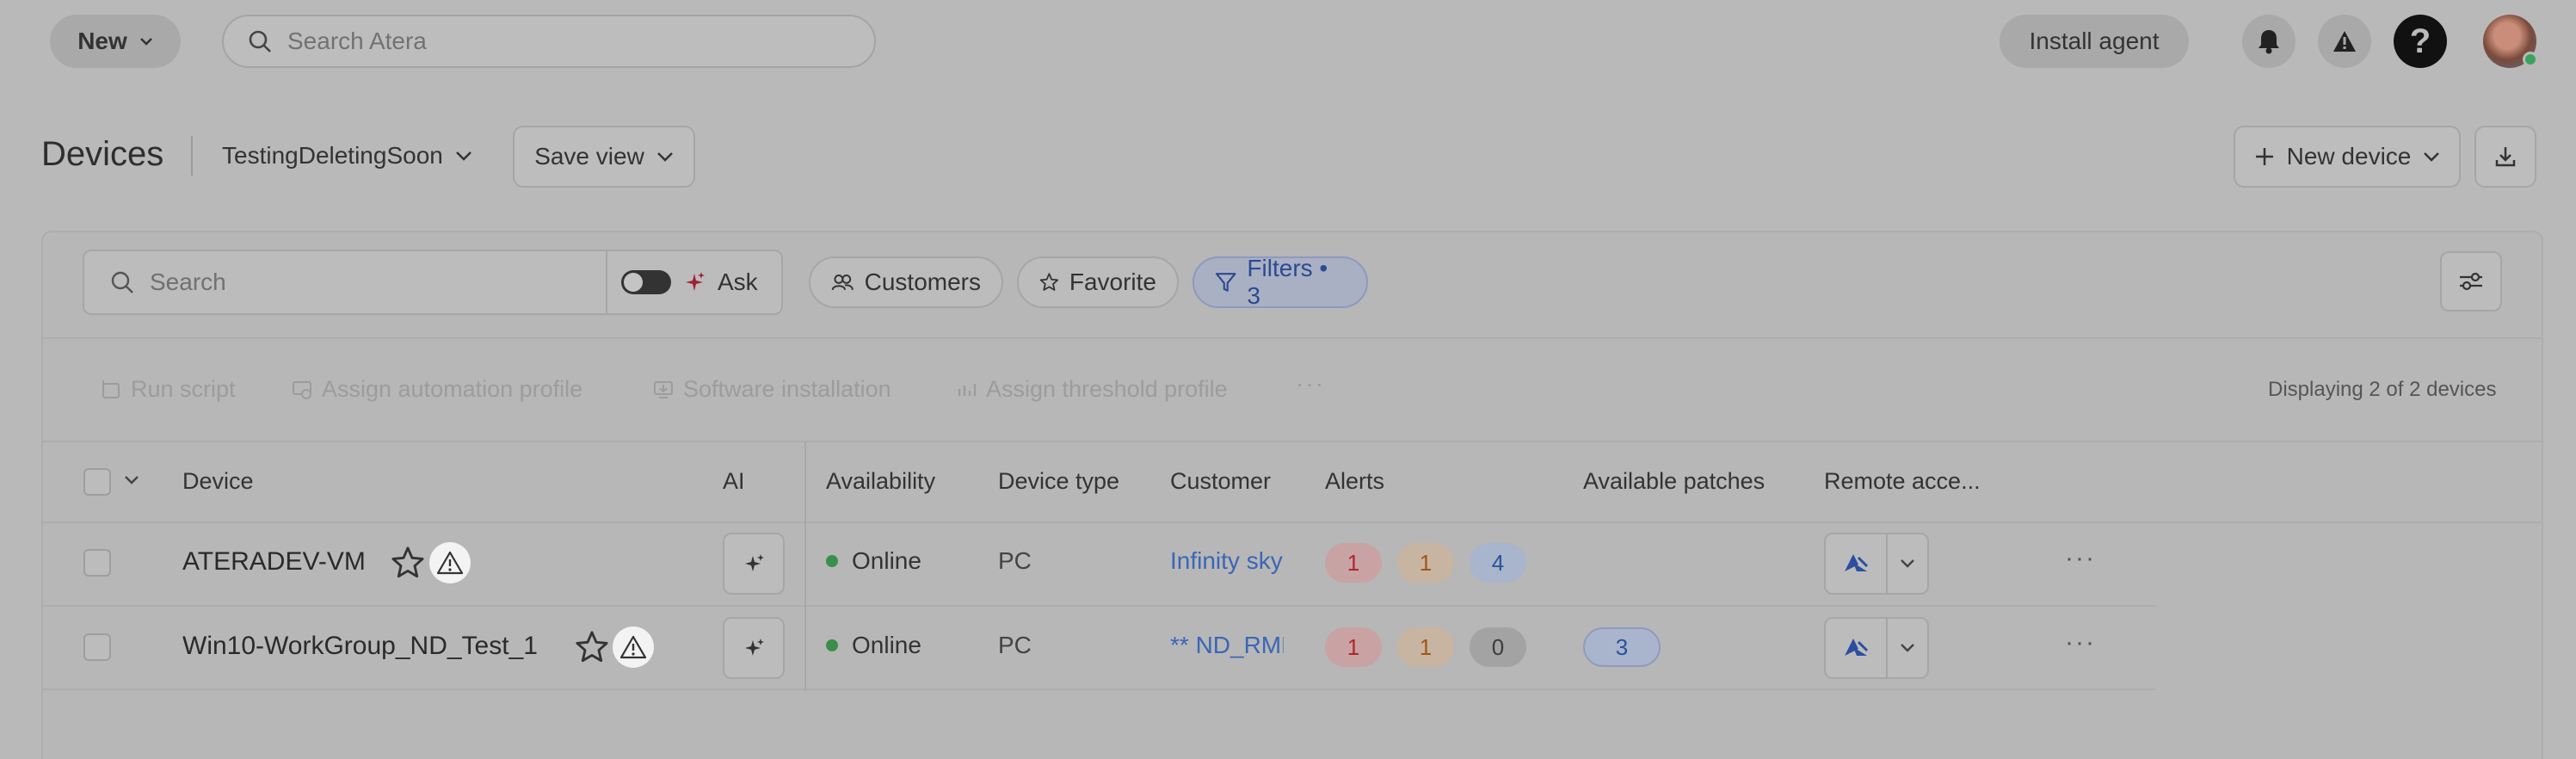  What do you see at coordinates (646, 282) in the screenshot?
I see `ask-toggle` at bounding box center [646, 282].